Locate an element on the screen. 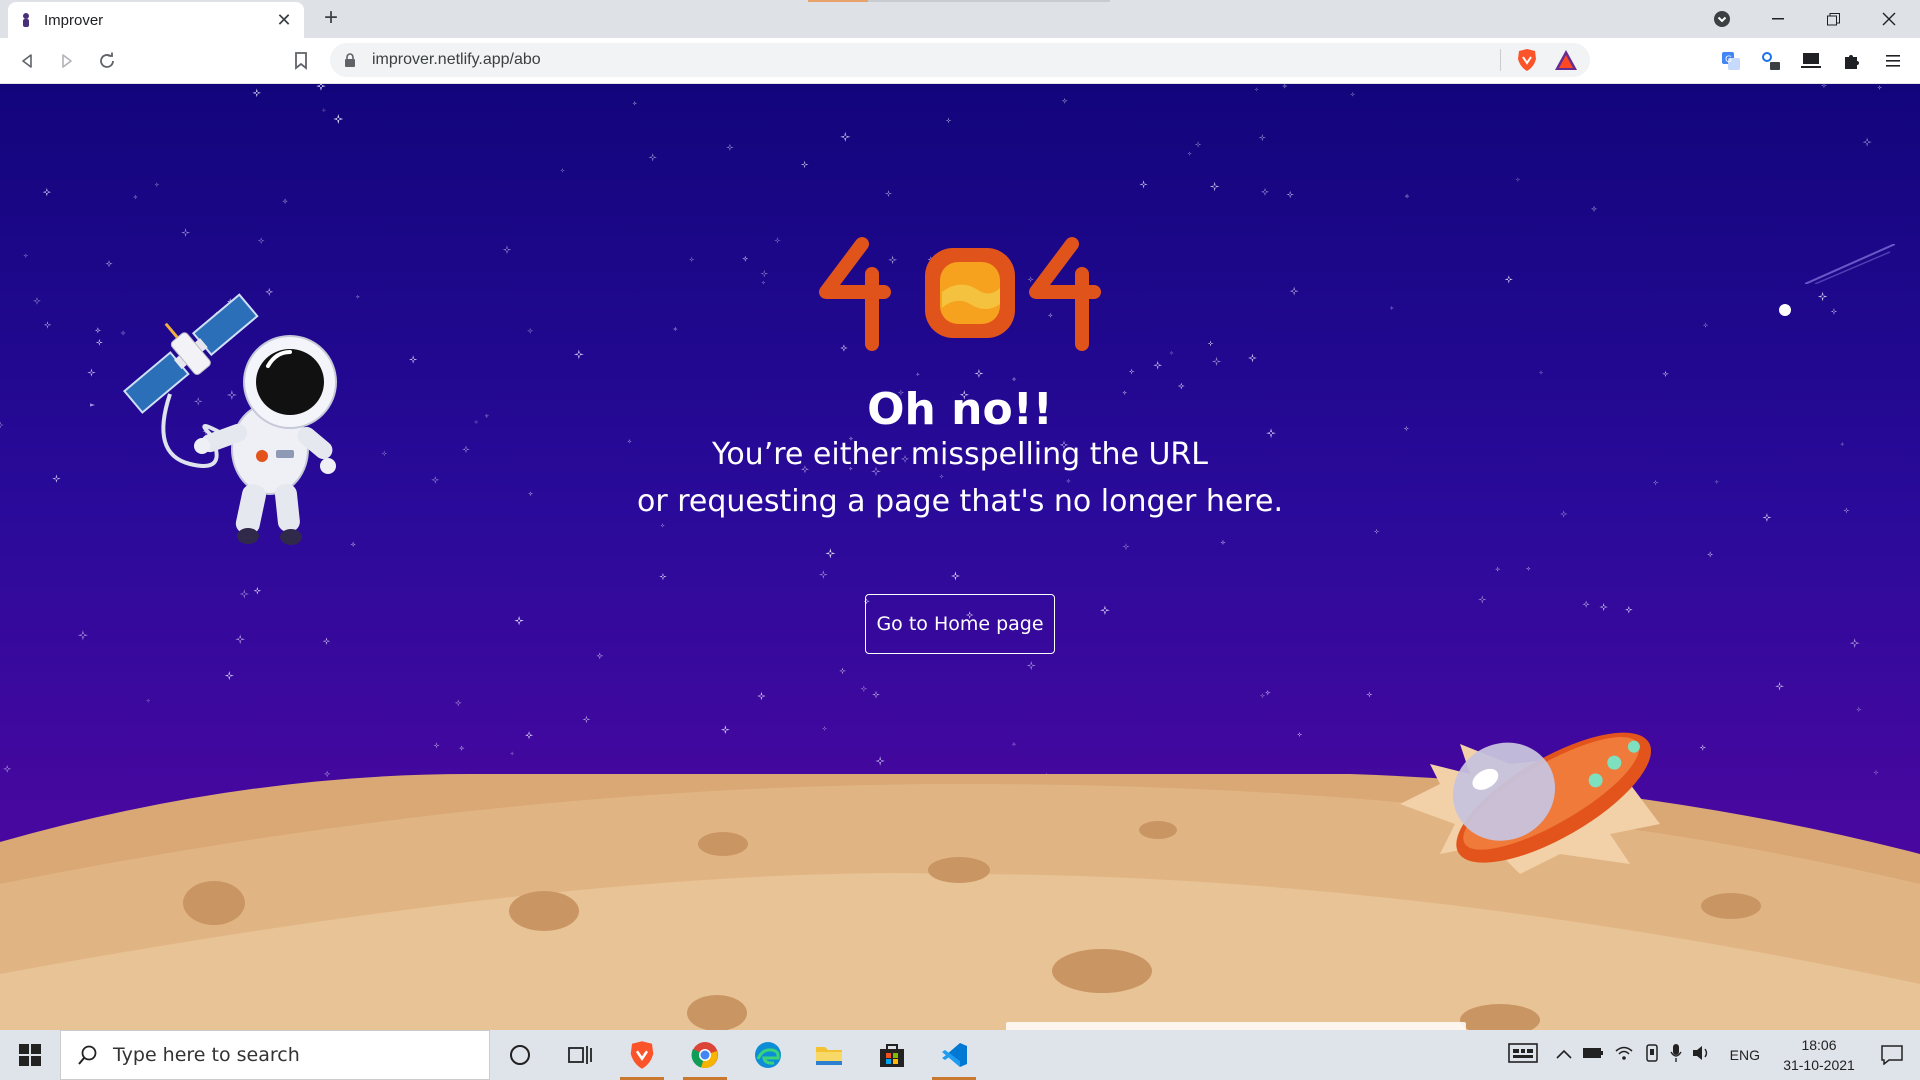 This screenshot has height=1080, width=1920. extensions-menu-button is located at coordinates (1851, 61).